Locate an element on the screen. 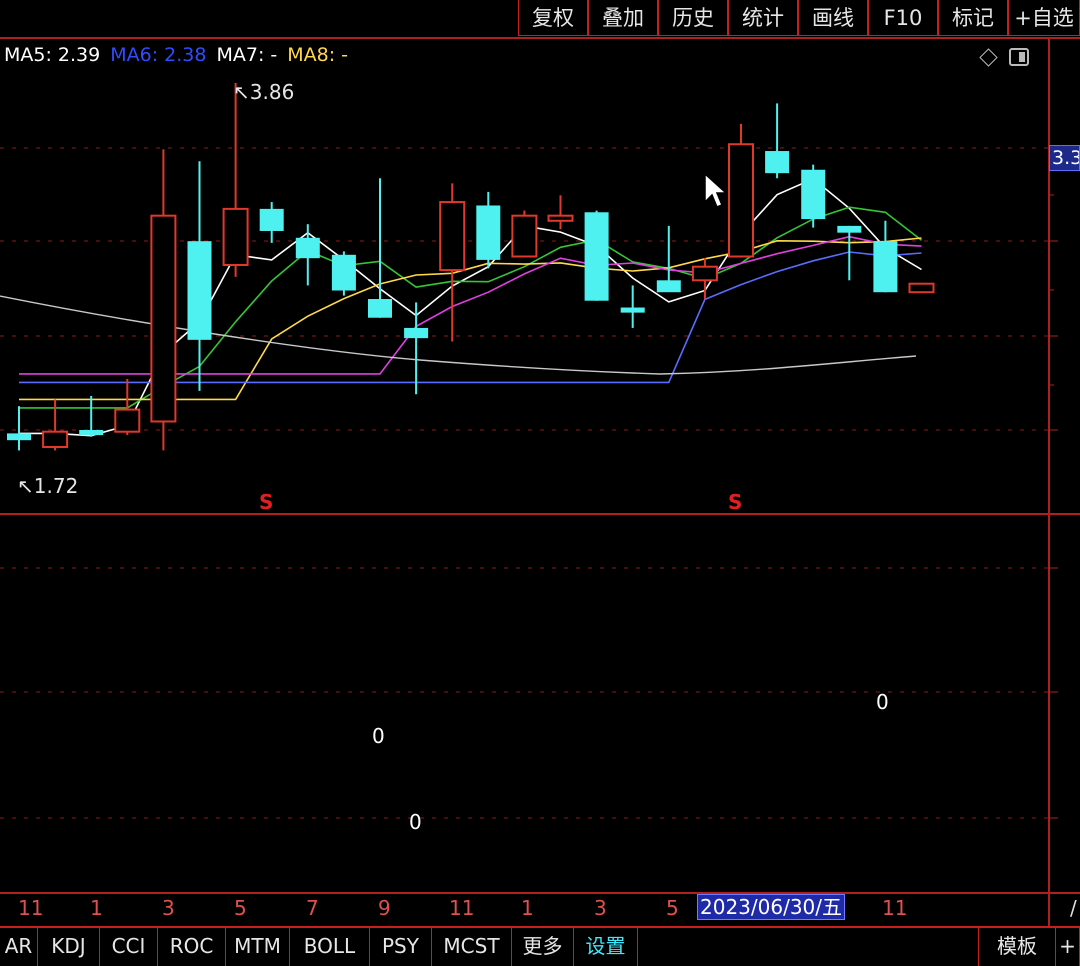 The image size is (1080, 966). current-price-tag: 3.3 is located at coordinates (1064, 158).